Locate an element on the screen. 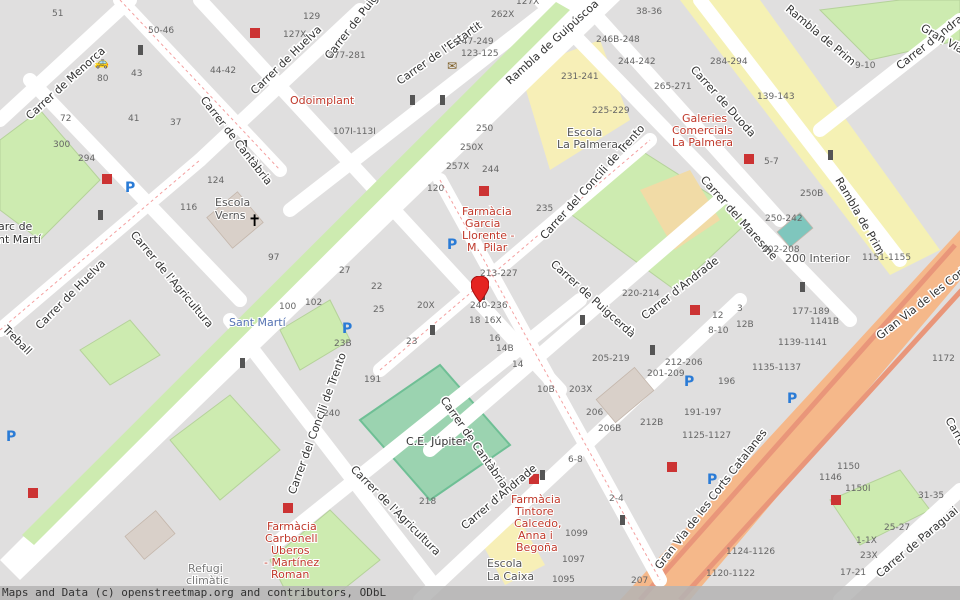 Image resolution: width=960 pixels, height=600 pixels. house-number: 1125-1127 is located at coordinates (706, 436).